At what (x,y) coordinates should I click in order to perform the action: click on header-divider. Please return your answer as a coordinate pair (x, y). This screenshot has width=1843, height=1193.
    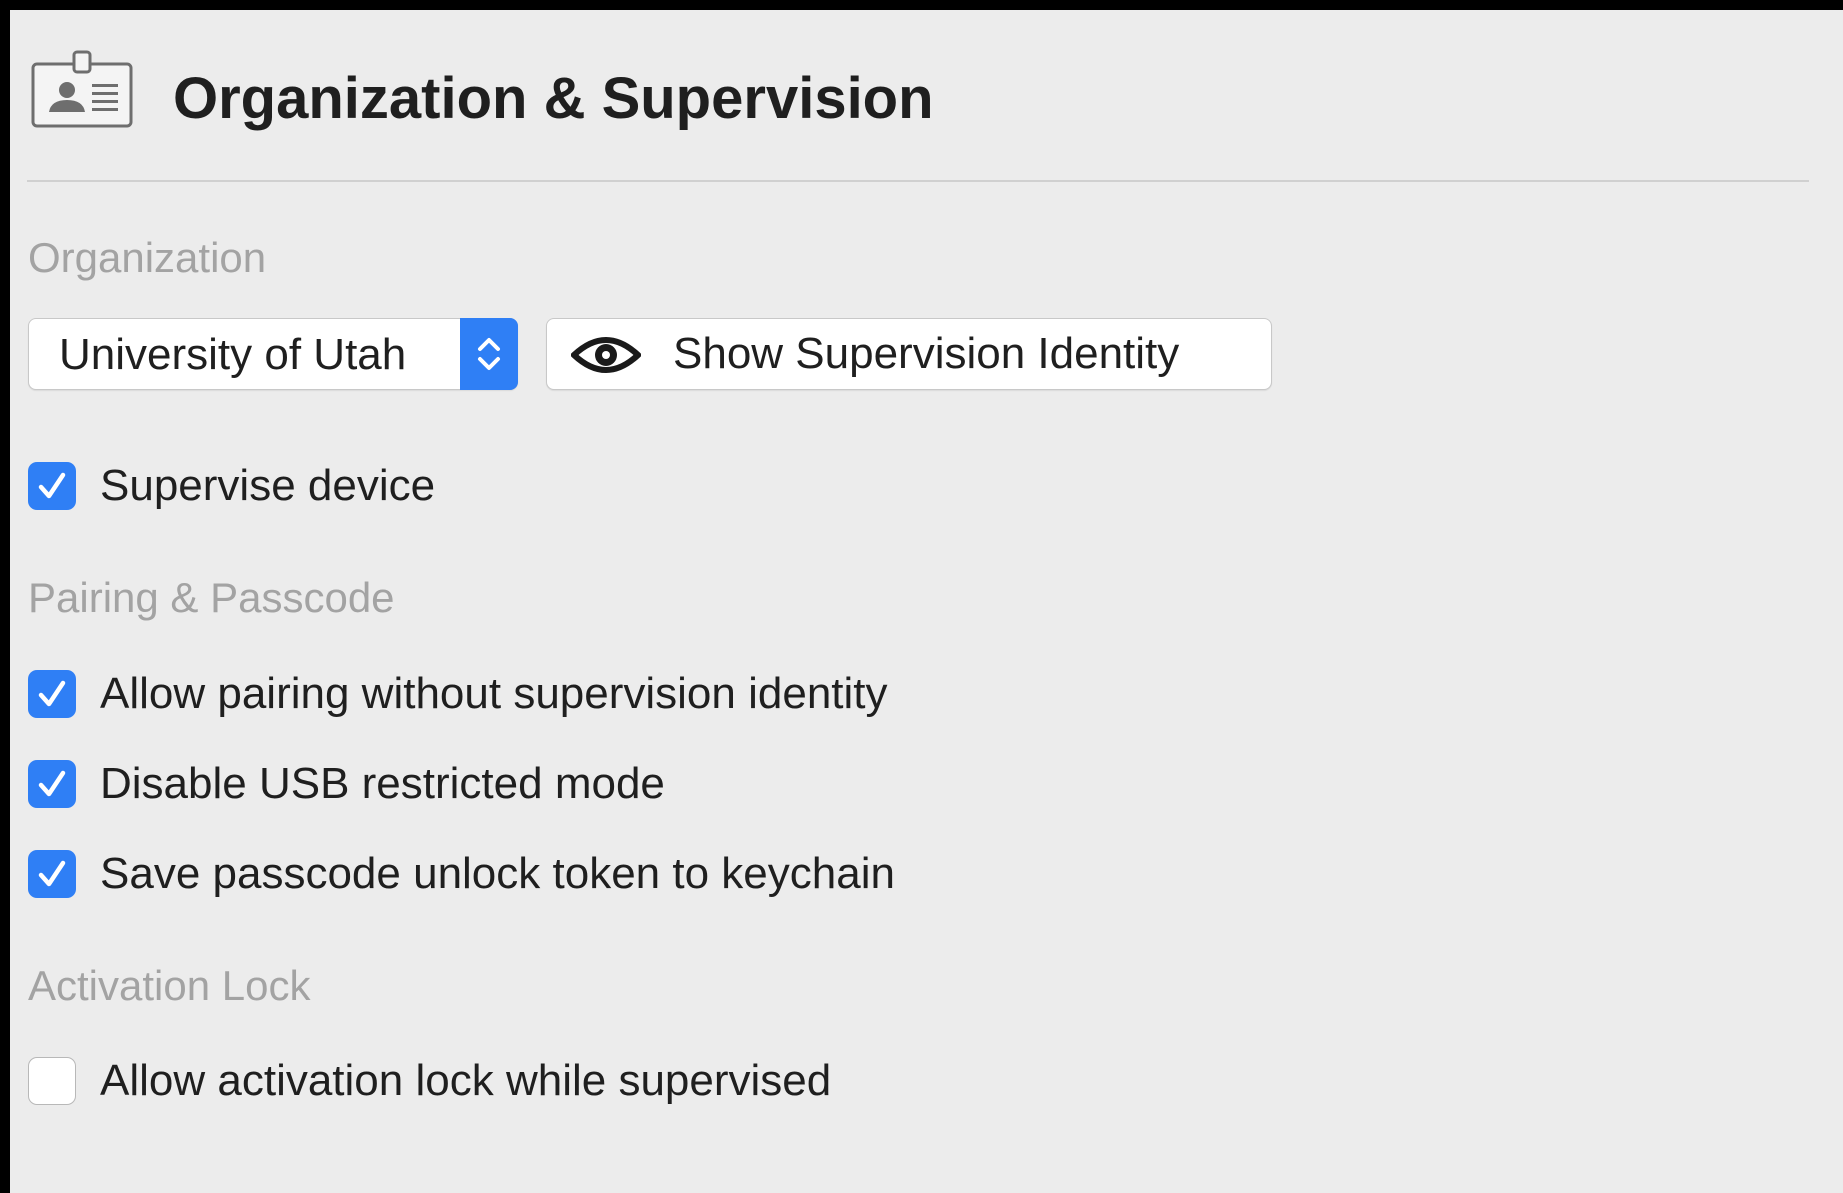
    Looking at the image, I should click on (918, 181).